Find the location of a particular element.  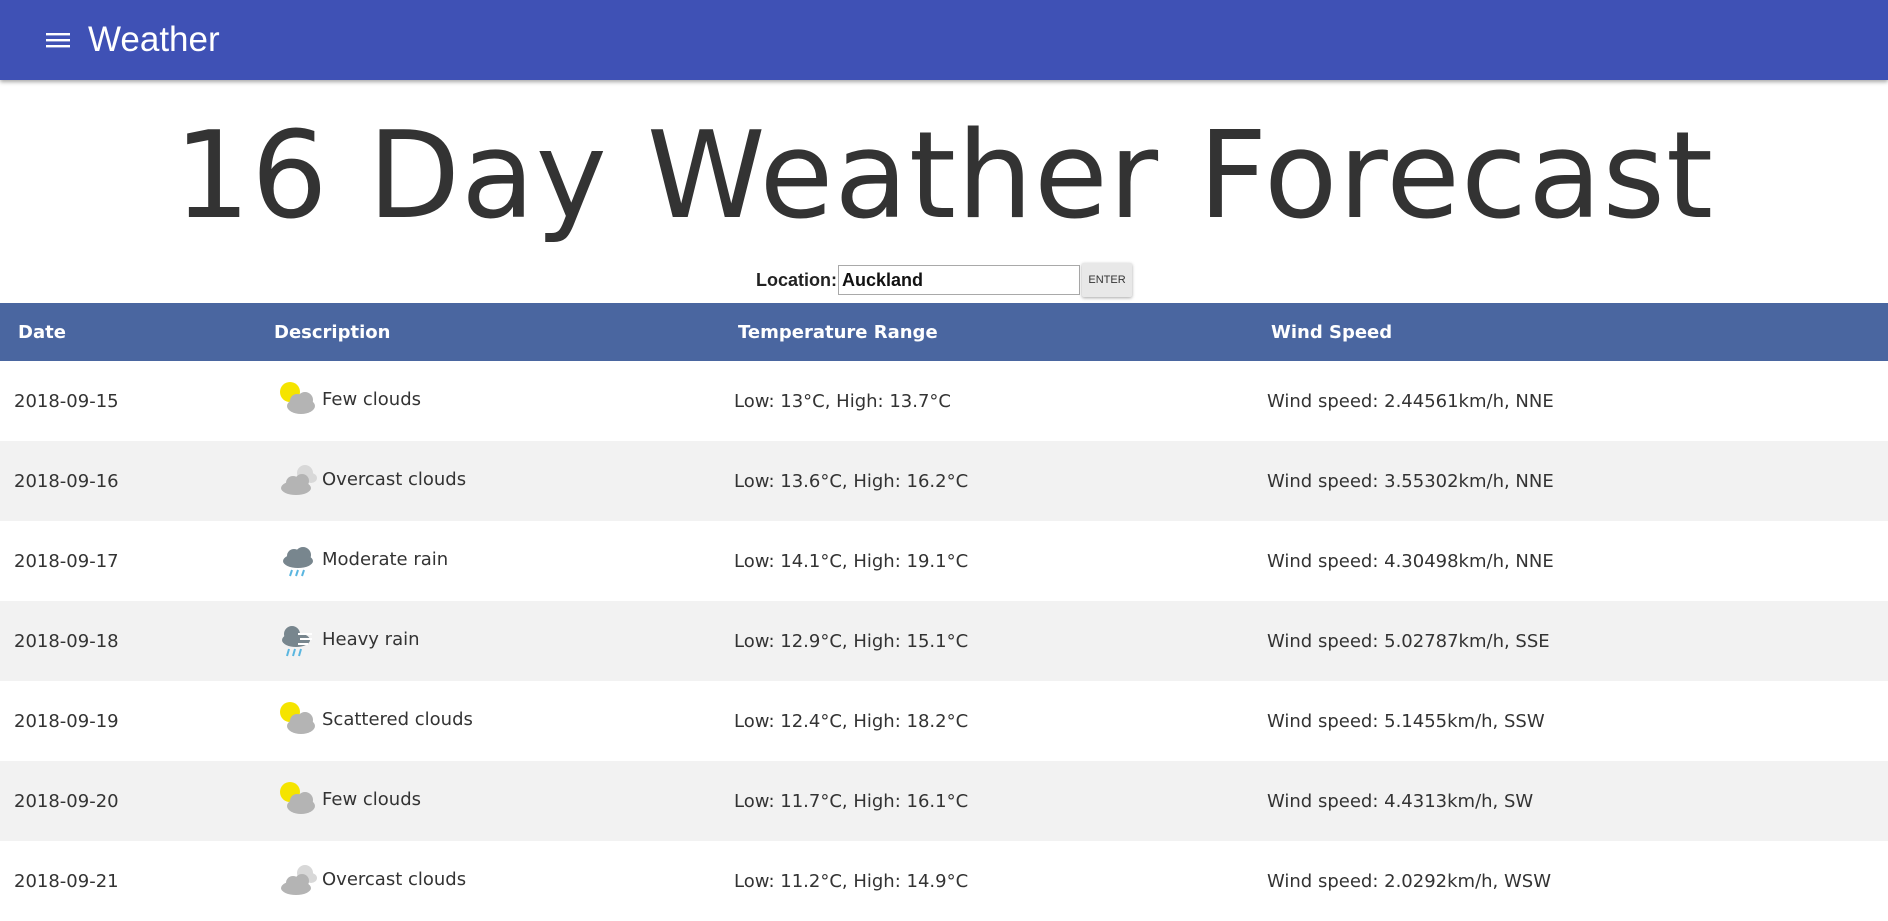

location-label: Location: is located at coordinates (796, 279).